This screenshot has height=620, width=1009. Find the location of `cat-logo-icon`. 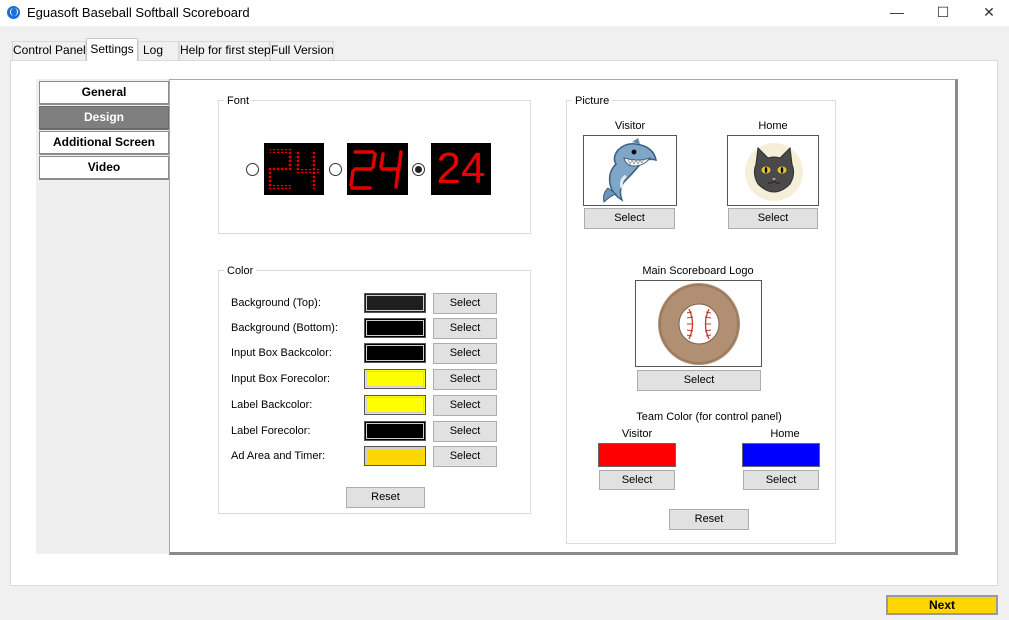

cat-logo-icon is located at coordinates (774, 172).